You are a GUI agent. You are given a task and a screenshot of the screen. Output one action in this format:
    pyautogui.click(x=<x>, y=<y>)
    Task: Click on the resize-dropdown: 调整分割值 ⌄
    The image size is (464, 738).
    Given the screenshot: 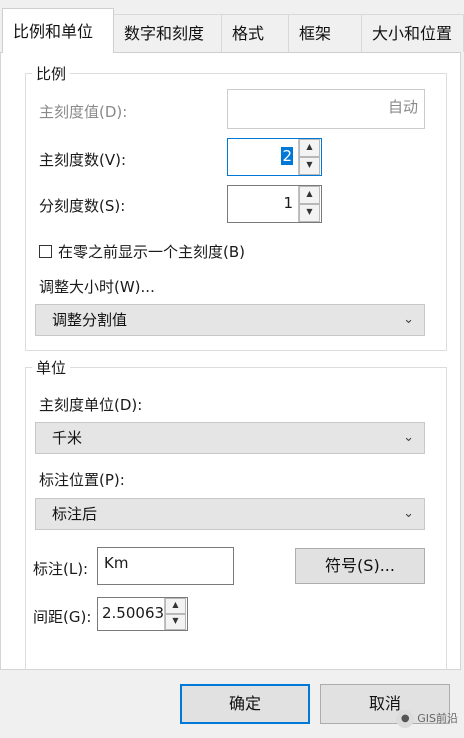 What is the action you would take?
    pyautogui.click(x=230, y=320)
    